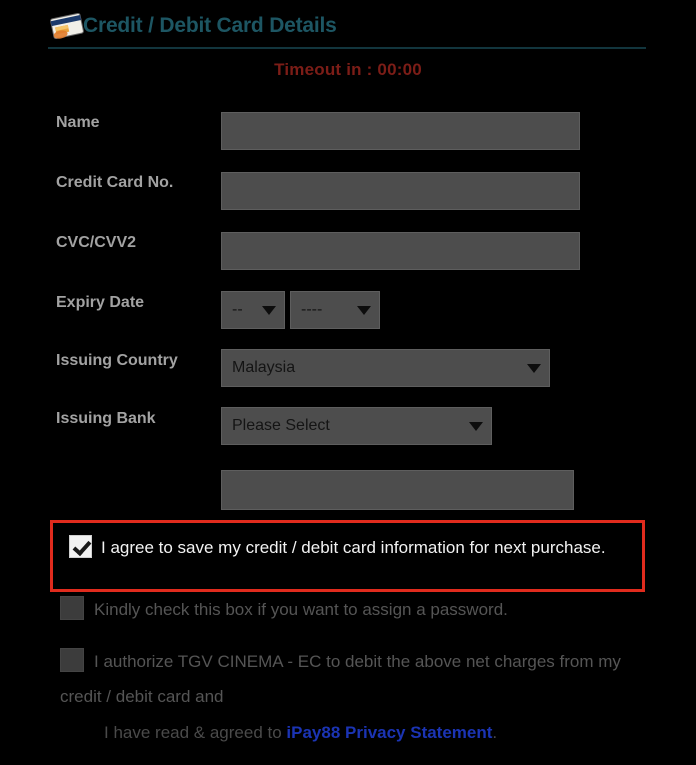  Describe the element at coordinates (100, 302) in the screenshot. I see `label-expiry-date: Expiry Date` at that location.